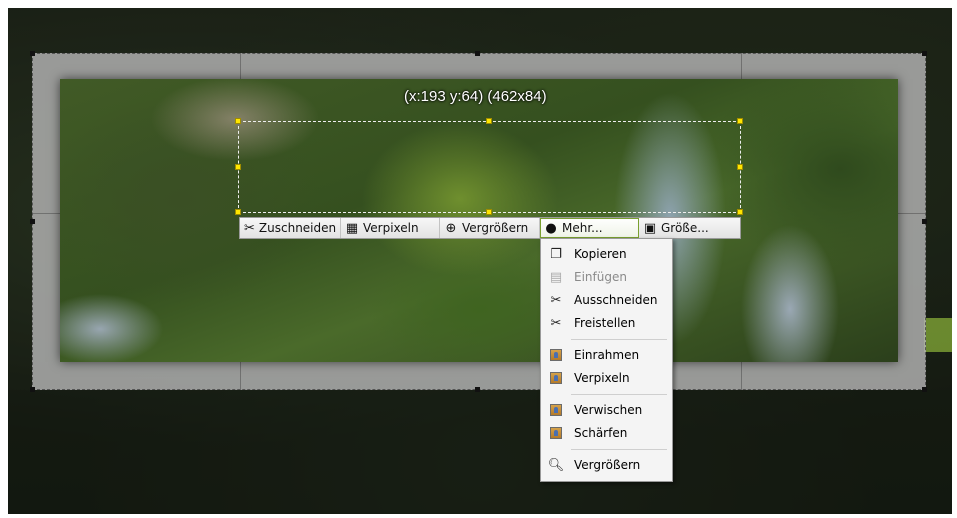 This screenshot has width=957, height=518. What do you see at coordinates (602, 378) in the screenshot?
I see `menu-item-label: Verpixeln` at bounding box center [602, 378].